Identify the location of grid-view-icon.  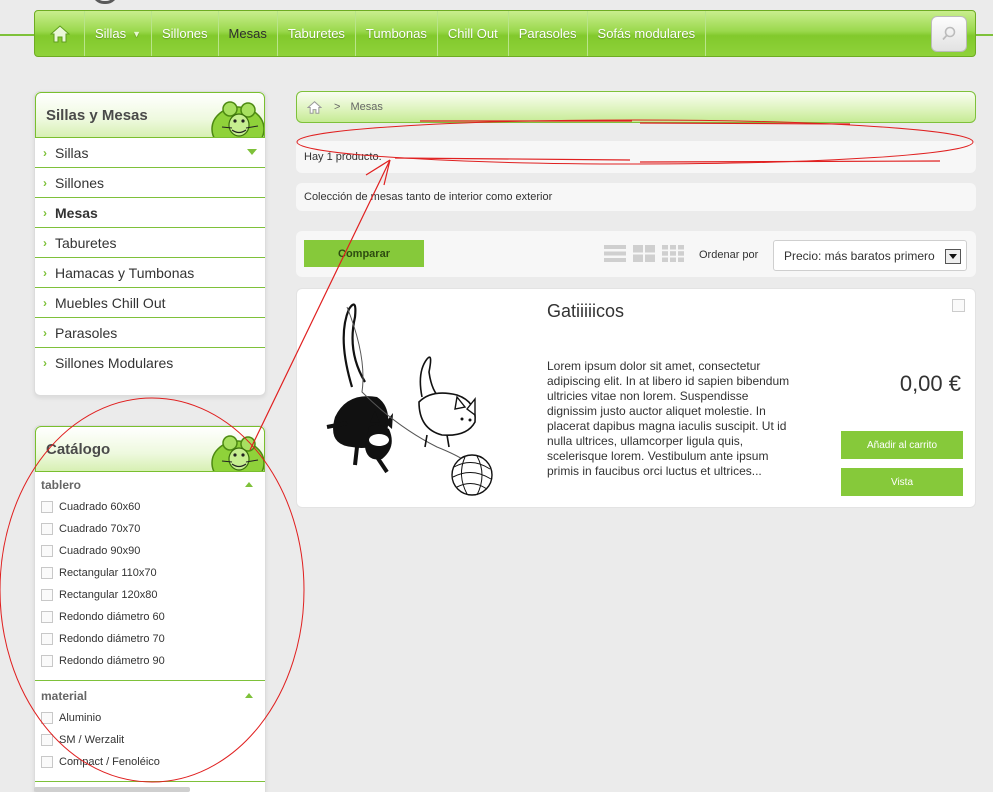
(644, 253).